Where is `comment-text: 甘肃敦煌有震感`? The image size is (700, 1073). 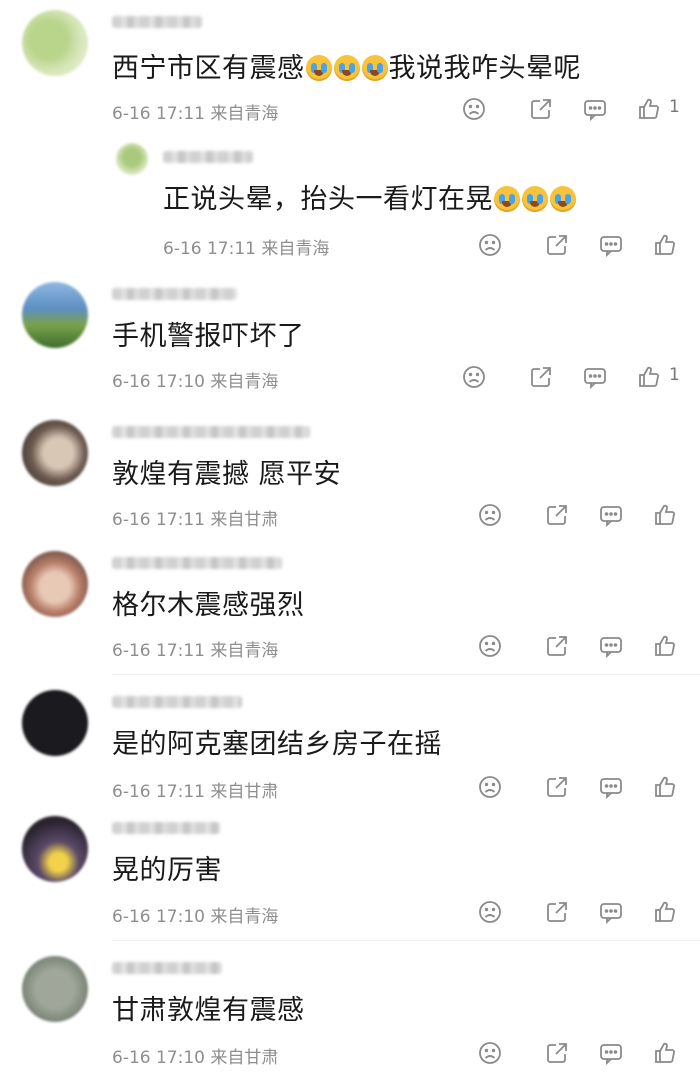 comment-text: 甘肃敦煌有震感 is located at coordinates (208, 1010).